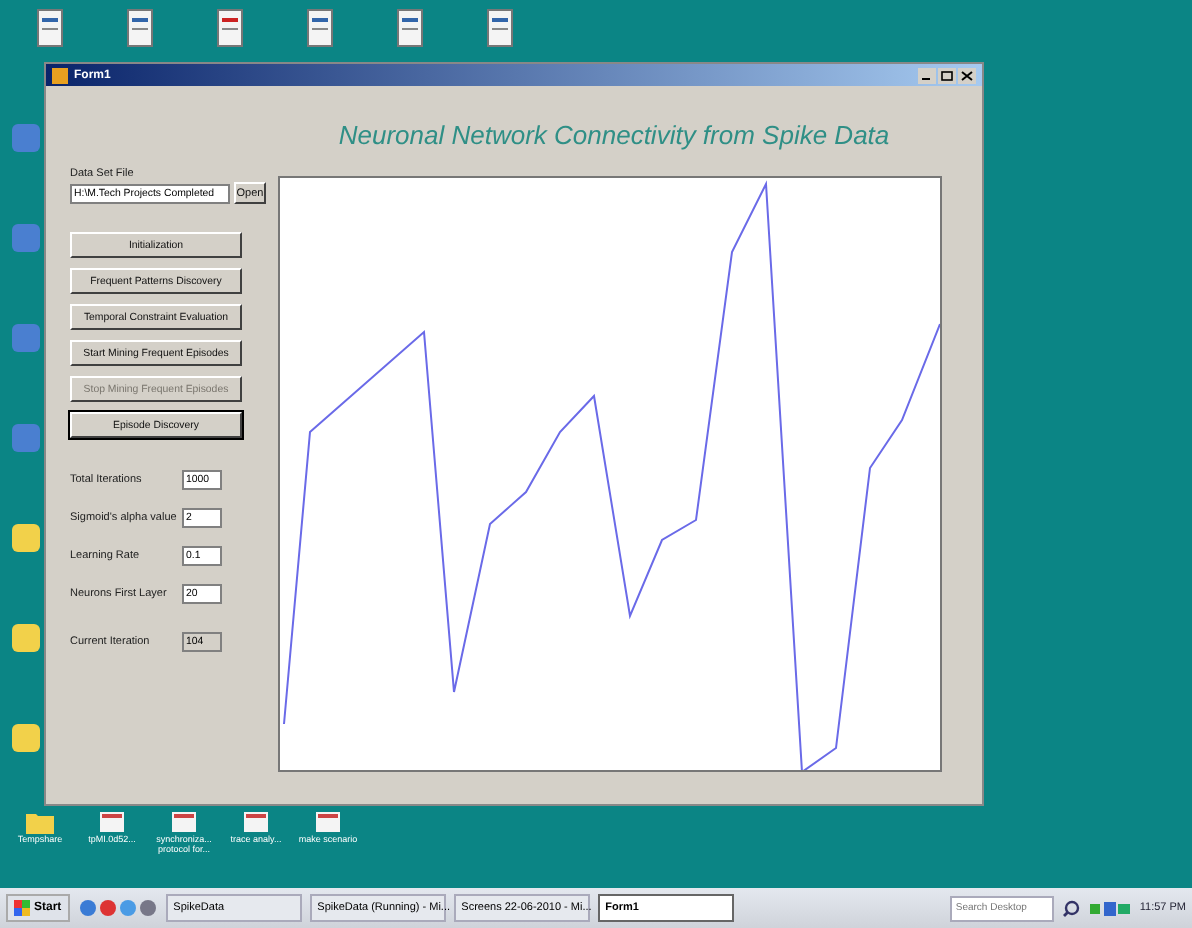  Describe the element at coordinates (1109, 908) in the screenshot. I see `tray-icons` at that location.